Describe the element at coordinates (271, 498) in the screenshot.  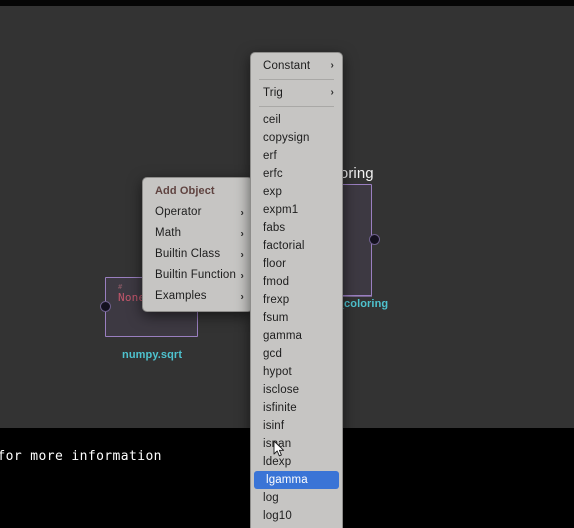
I see `menu-item-label: log` at that location.